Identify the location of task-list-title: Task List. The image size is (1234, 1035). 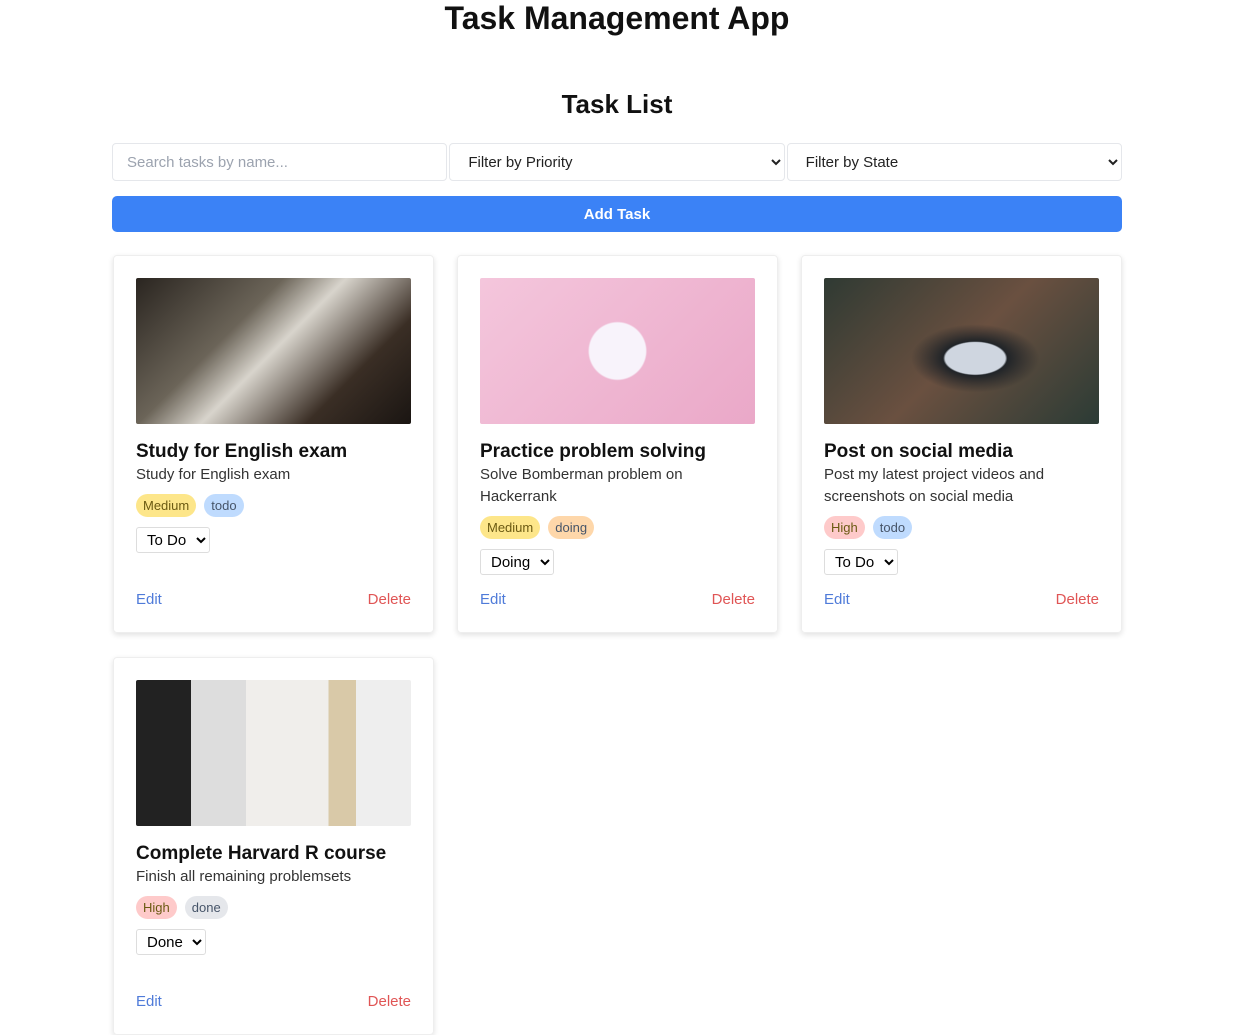
(617, 104).